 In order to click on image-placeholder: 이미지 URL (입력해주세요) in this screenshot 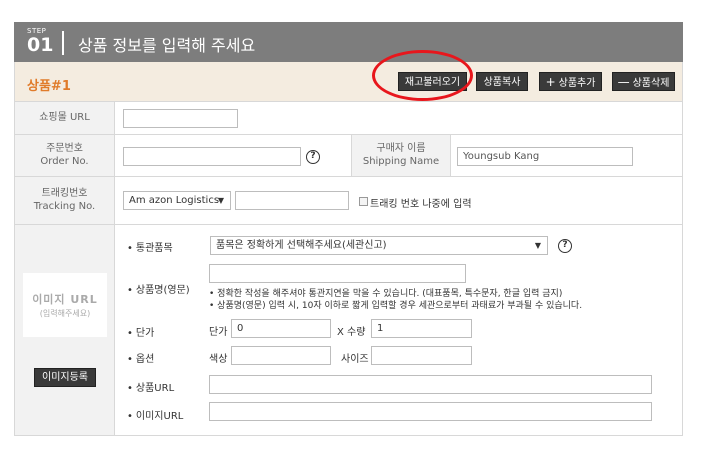, I will do `click(65, 305)`.